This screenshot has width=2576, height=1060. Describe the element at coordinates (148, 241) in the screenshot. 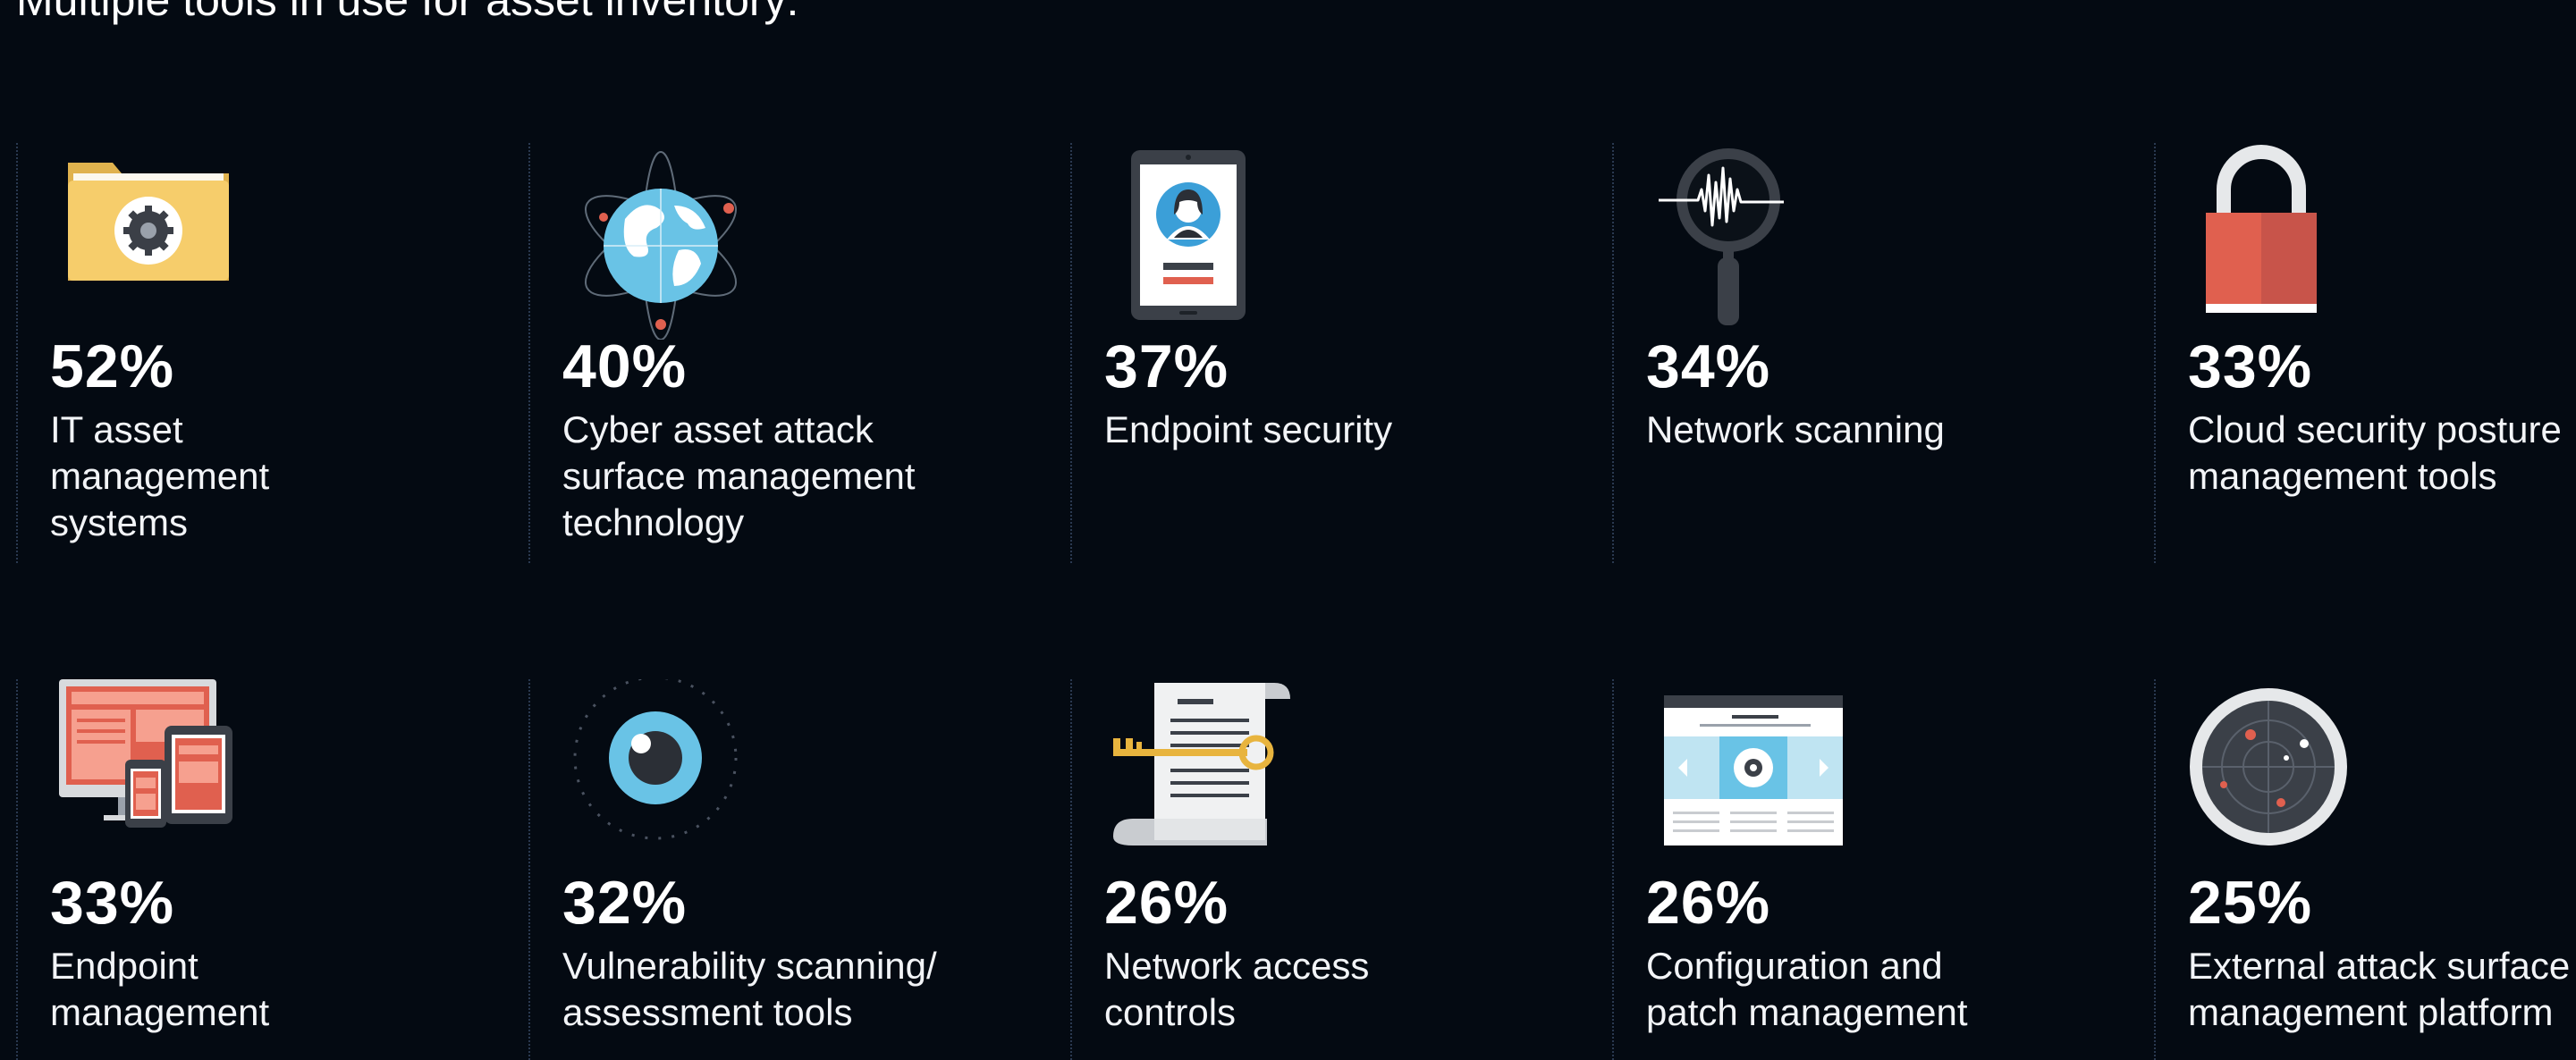

I see `folder-gear-icon` at that location.